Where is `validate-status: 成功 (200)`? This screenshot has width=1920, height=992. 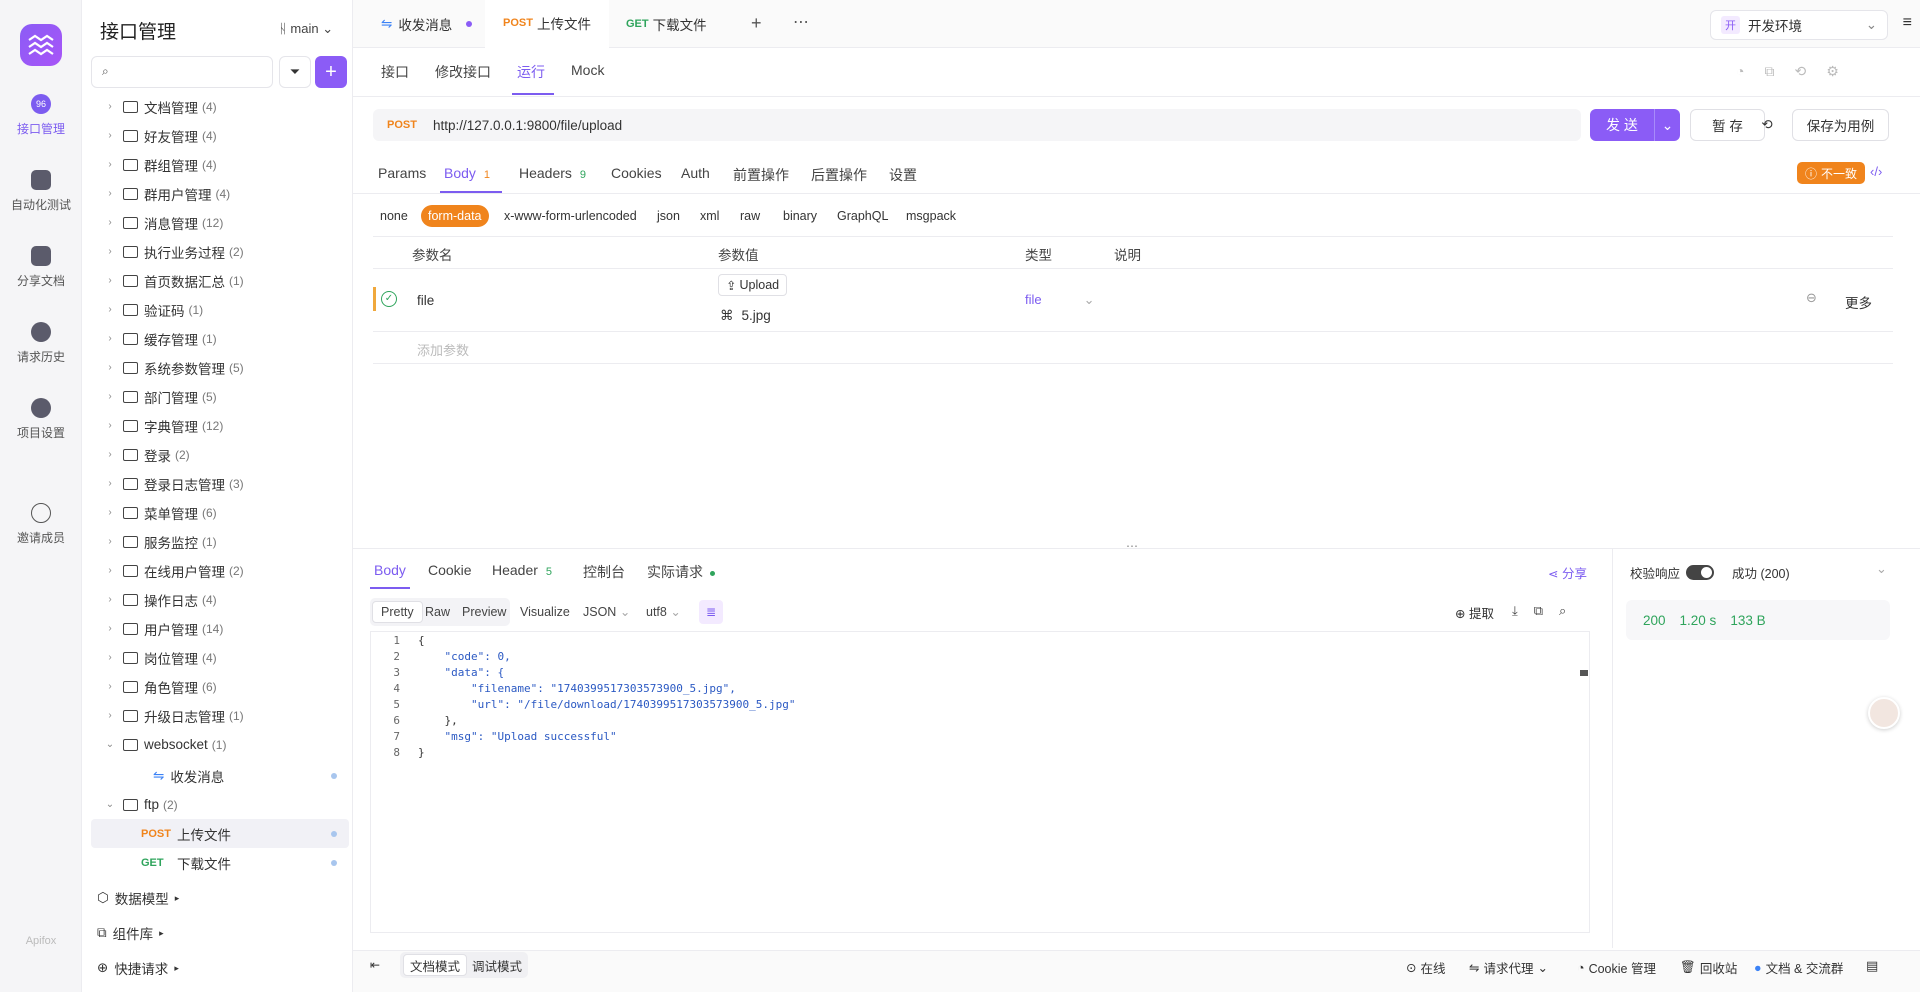 validate-status: 成功 (200) is located at coordinates (1761, 572).